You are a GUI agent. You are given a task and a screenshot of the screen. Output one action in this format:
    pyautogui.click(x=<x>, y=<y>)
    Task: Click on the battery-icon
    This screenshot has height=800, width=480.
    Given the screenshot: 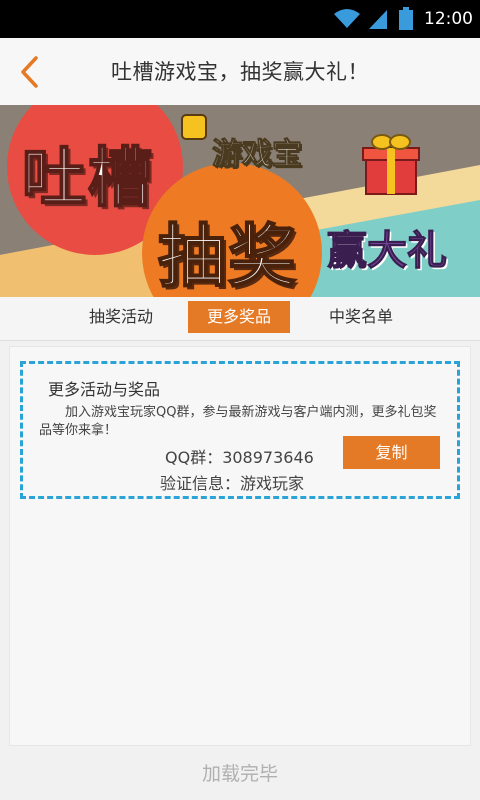 What is the action you would take?
    pyautogui.click(x=406, y=21)
    